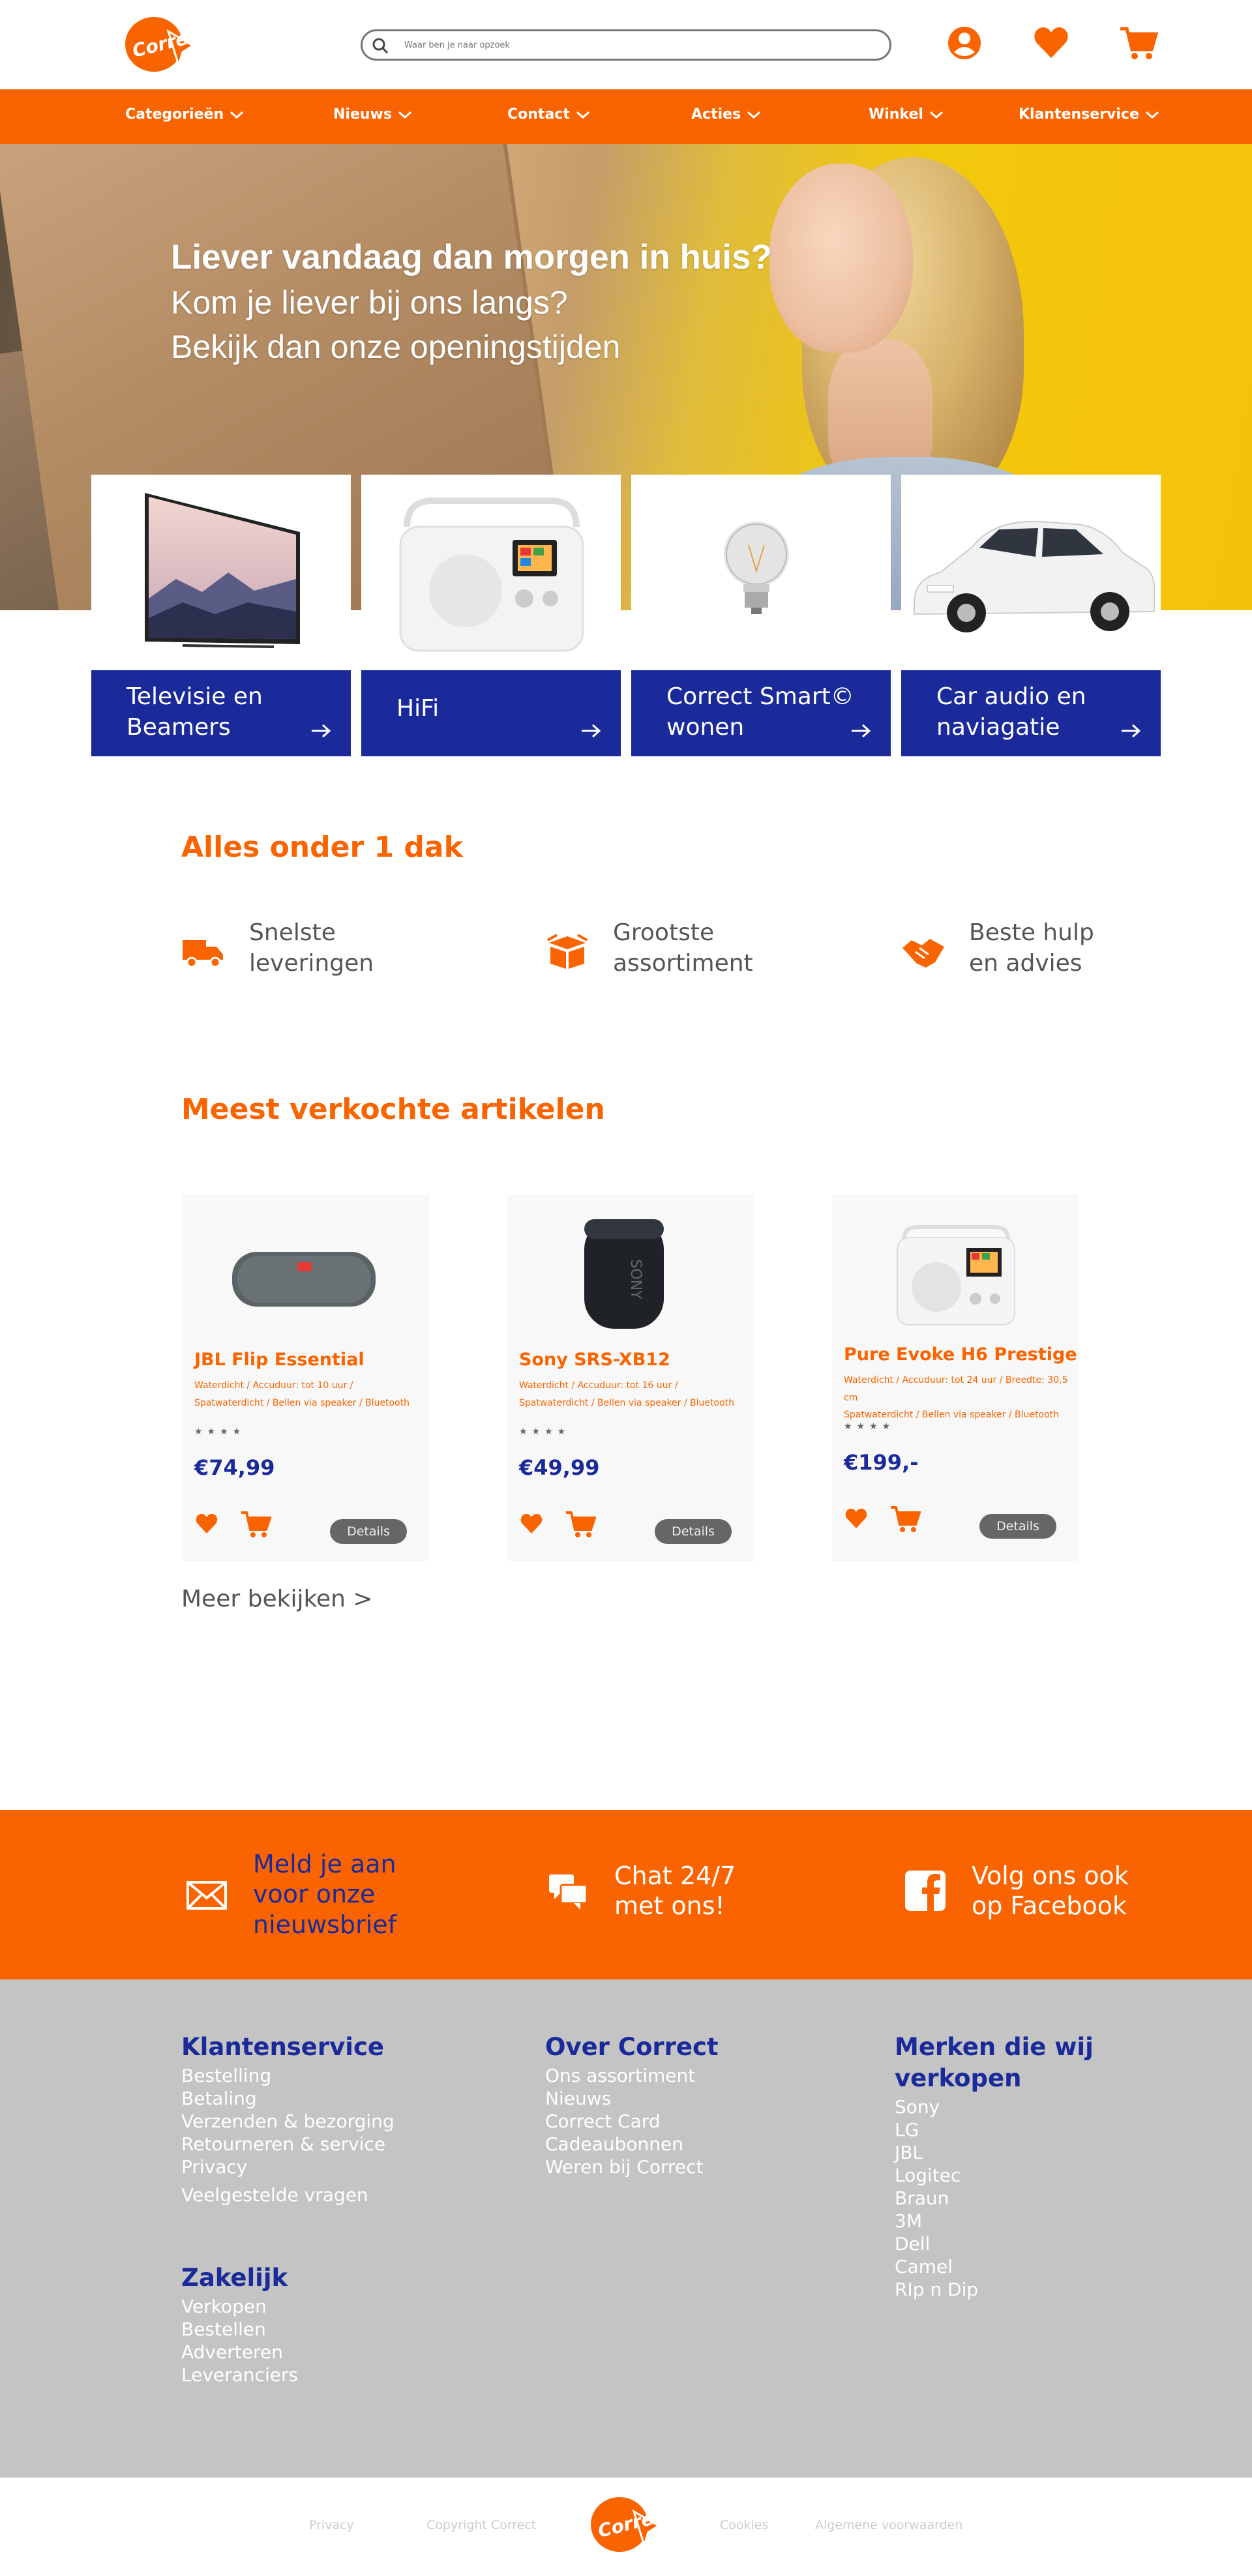 The image size is (1252, 2576). I want to click on footer-link: Adverteren, so click(239, 2352).